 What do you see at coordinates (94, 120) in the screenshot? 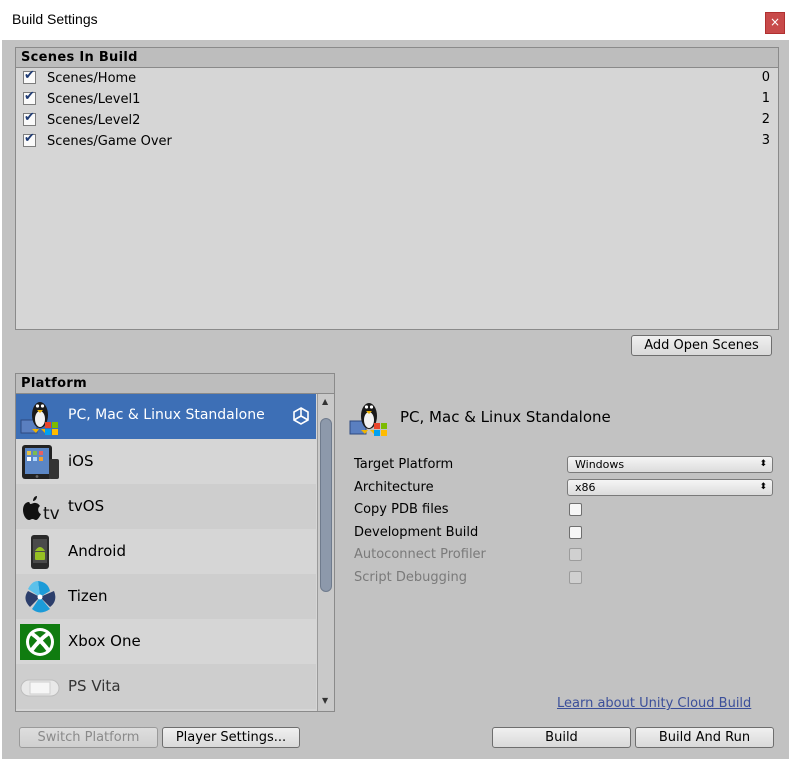
I see `scene-name: Scenes/Level2` at bounding box center [94, 120].